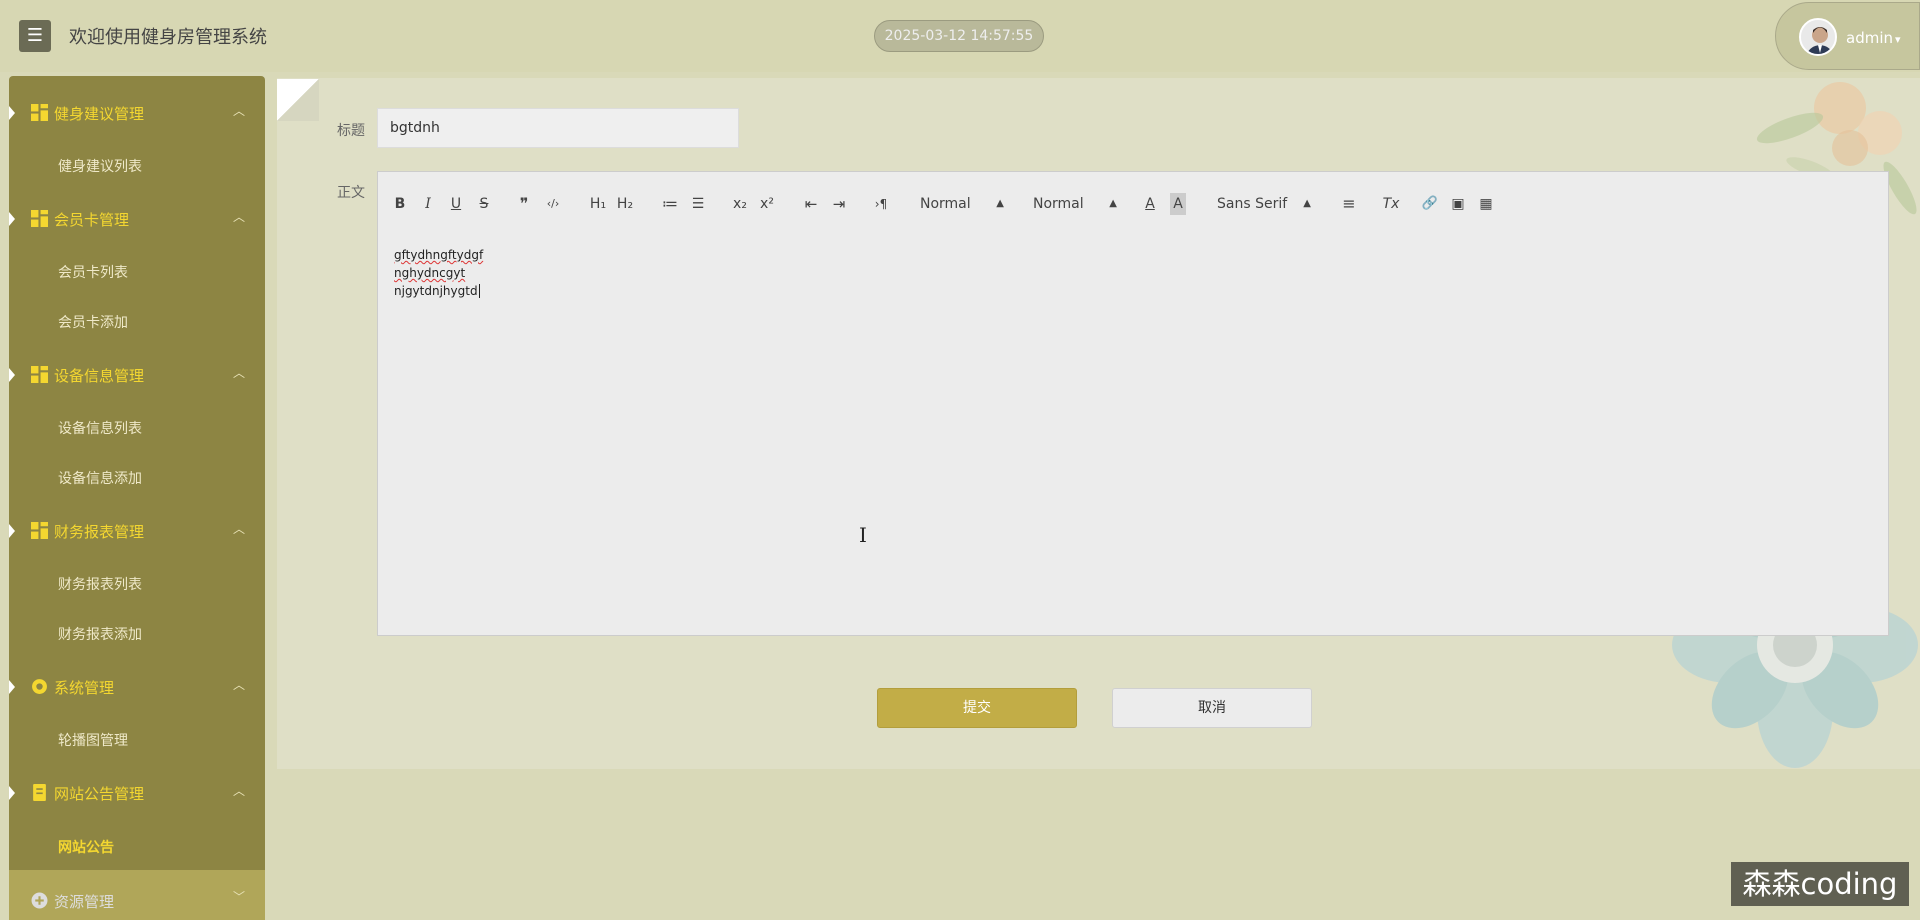 The height and width of the screenshot is (920, 1920). What do you see at coordinates (740, 204) in the screenshot?
I see `subscript-button: x₂` at bounding box center [740, 204].